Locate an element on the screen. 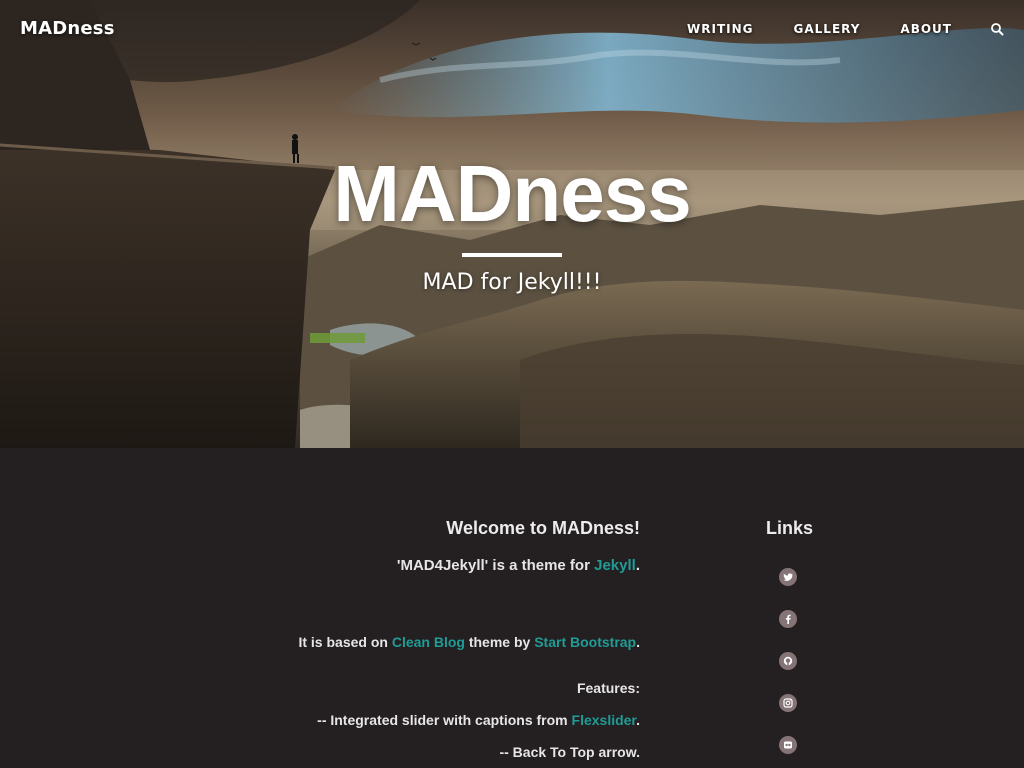  based-on-prefix: It is based on is located at coordinates (345, 642).